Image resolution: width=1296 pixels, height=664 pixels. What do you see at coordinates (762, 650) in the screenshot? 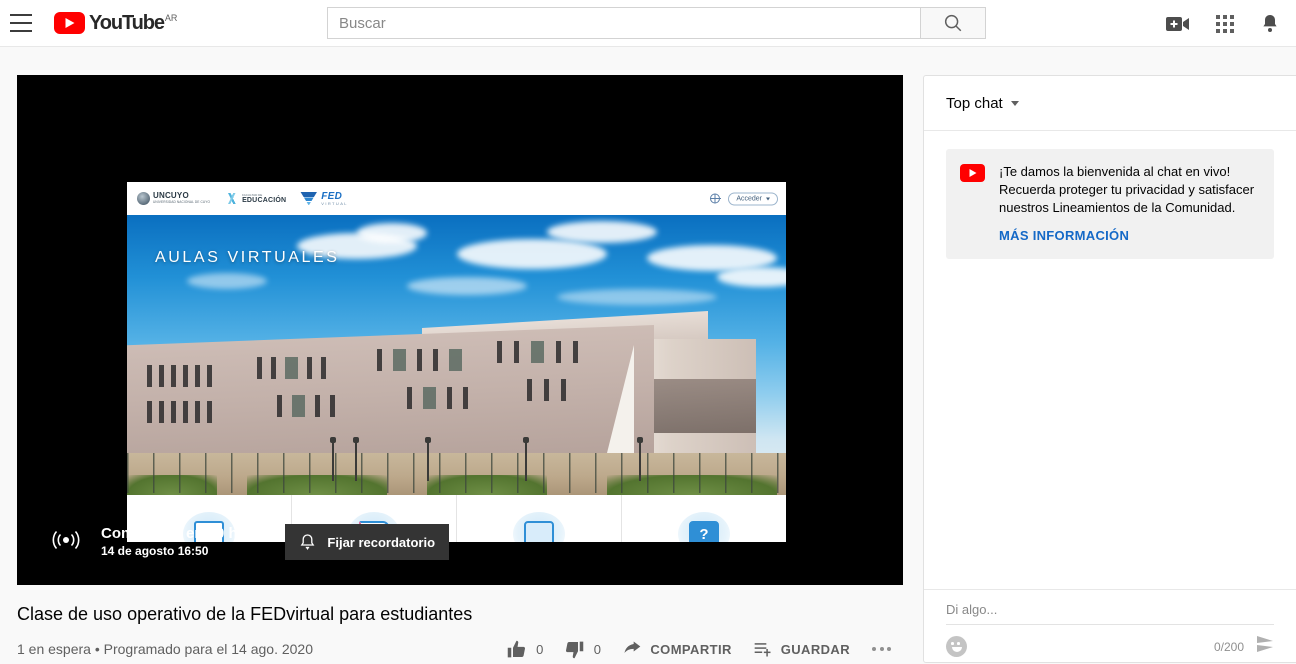
I see `playlist-add-icon` at bounding box center [762, 650].